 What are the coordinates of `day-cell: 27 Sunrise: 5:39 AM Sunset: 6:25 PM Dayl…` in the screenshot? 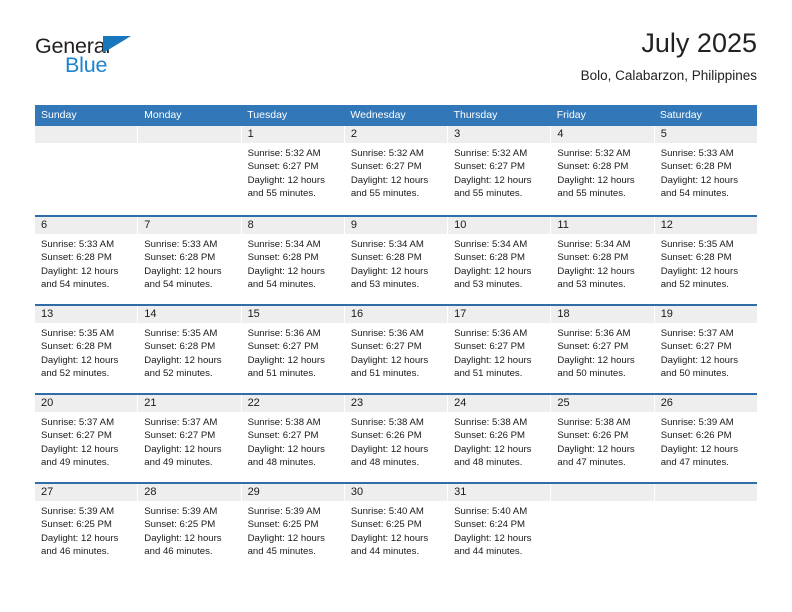 It's located at (87, 527).